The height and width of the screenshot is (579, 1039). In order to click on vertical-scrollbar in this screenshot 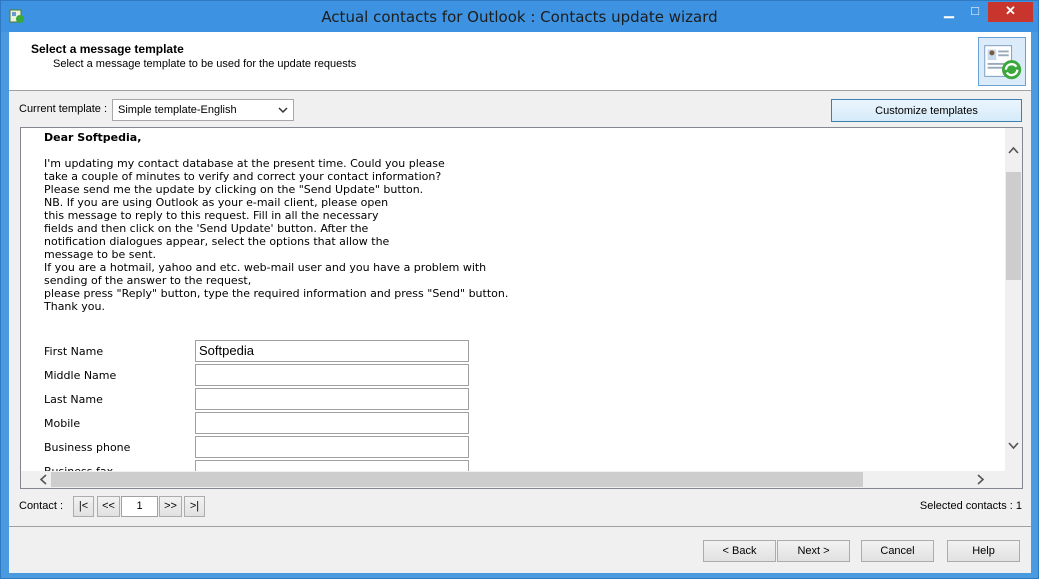, I will do `click(1013, 299)`.